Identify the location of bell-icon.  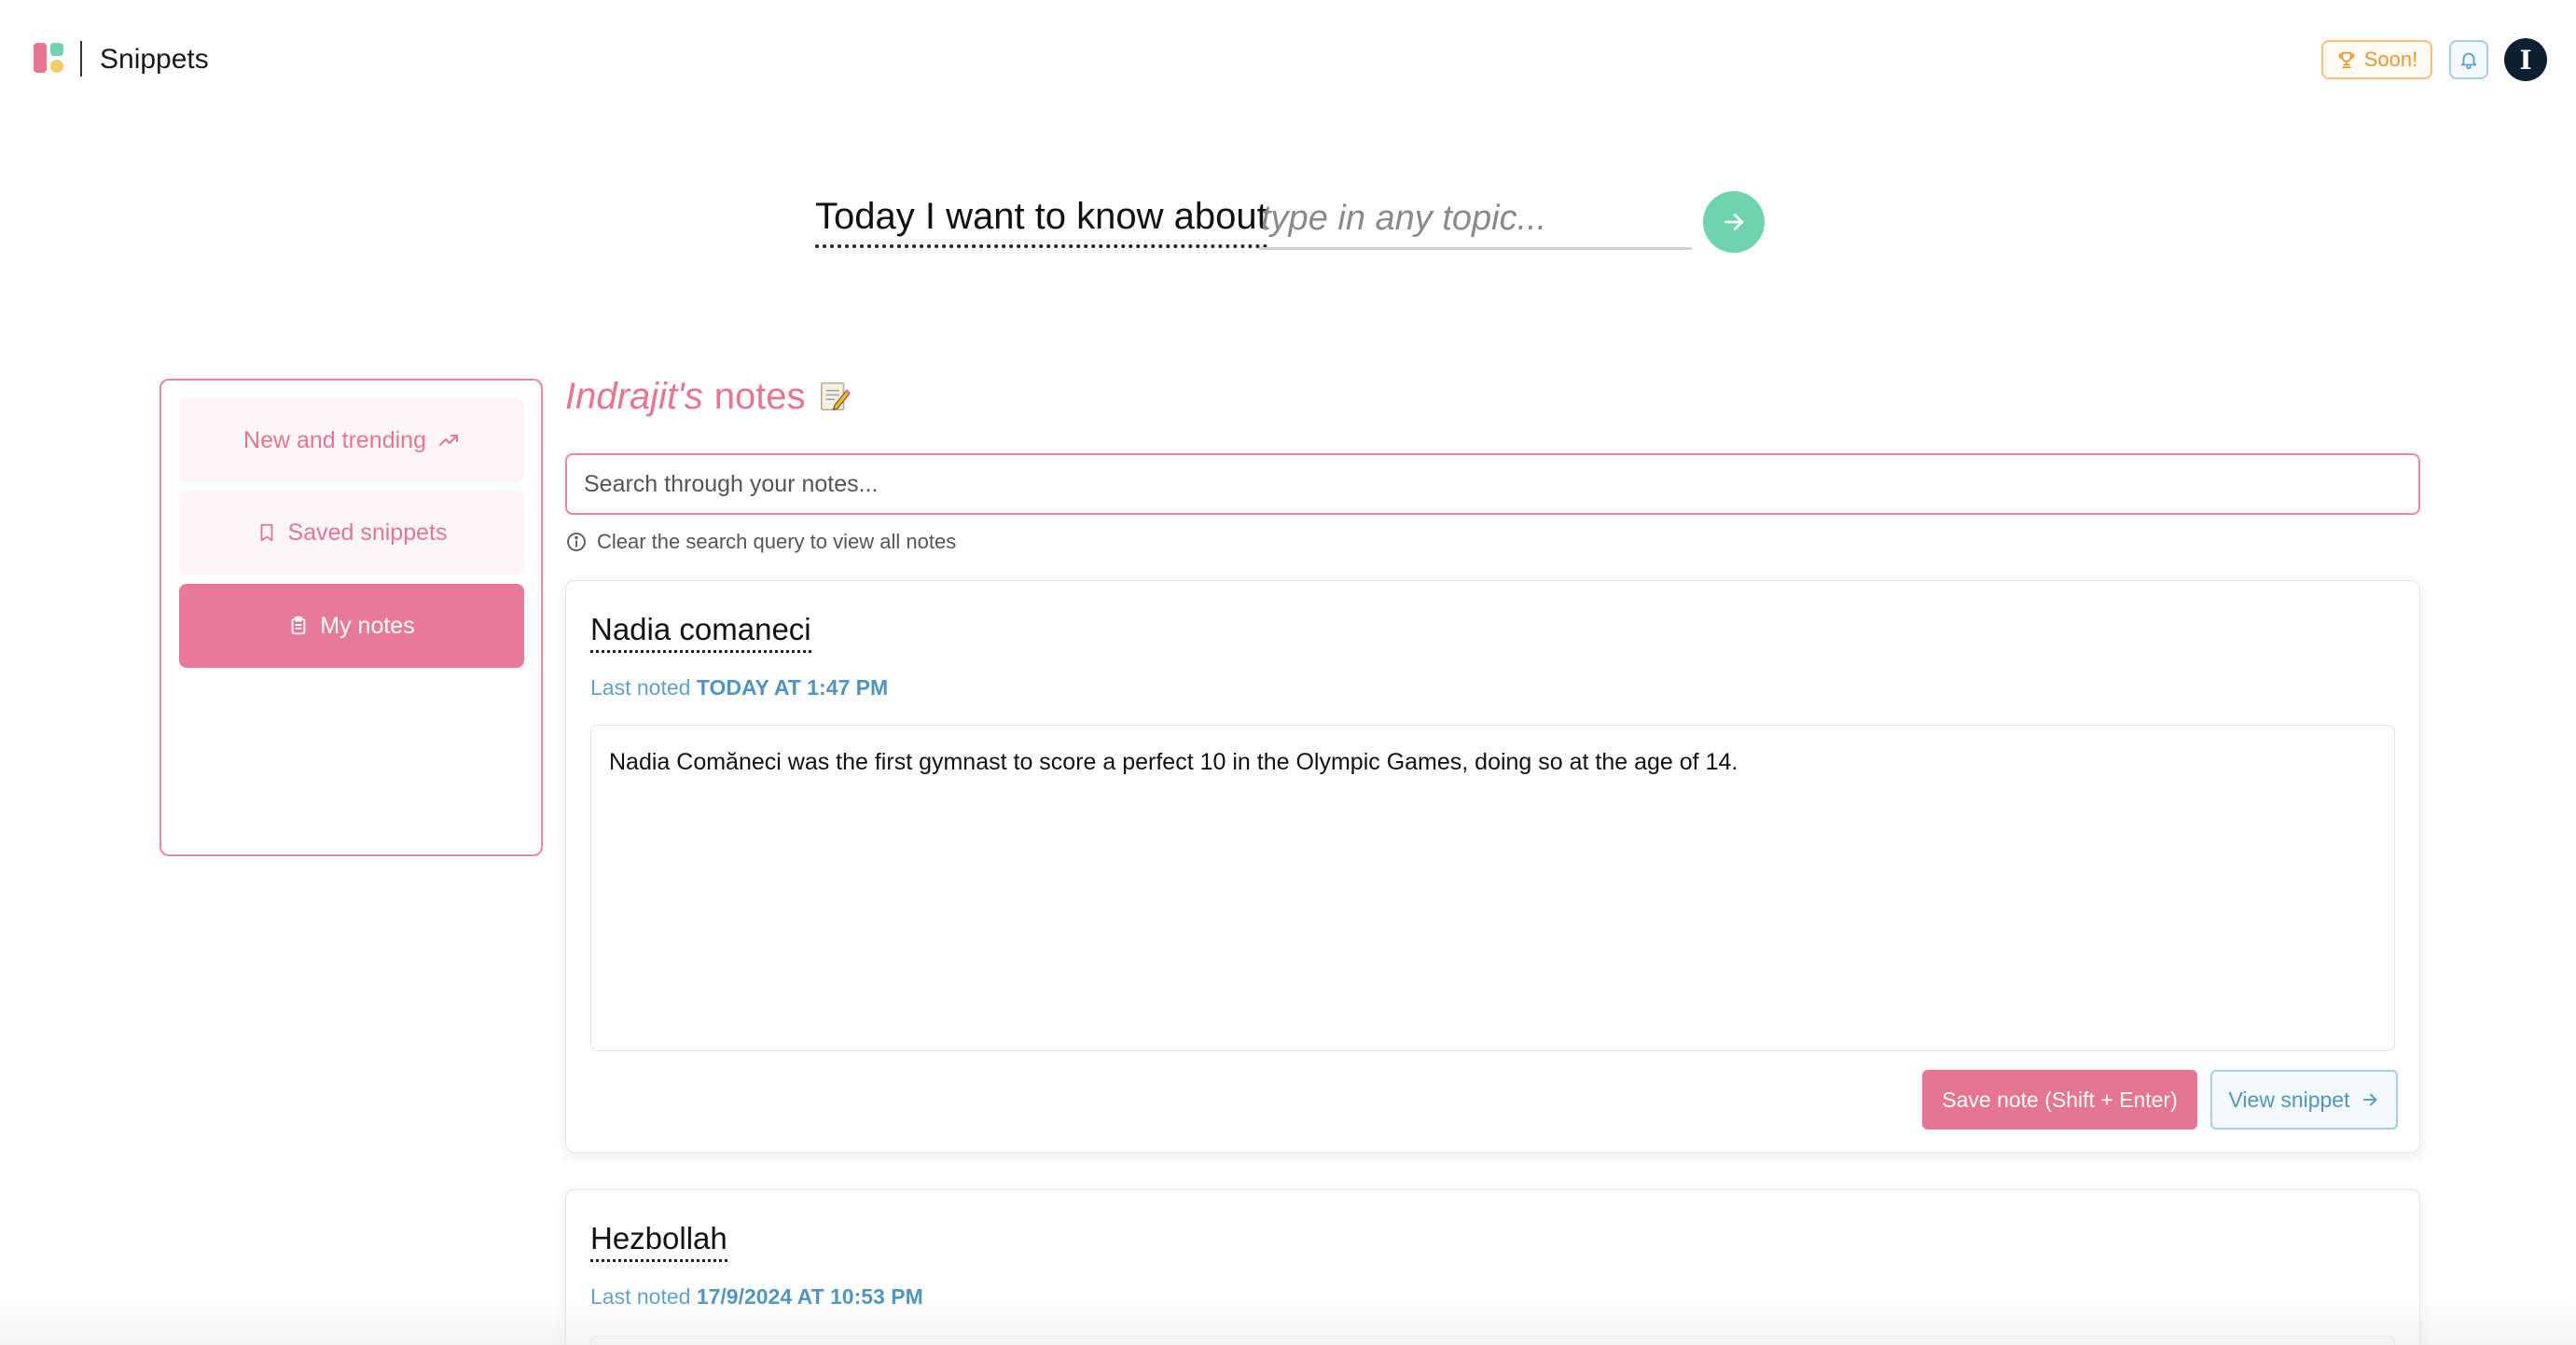
(2468, 61).